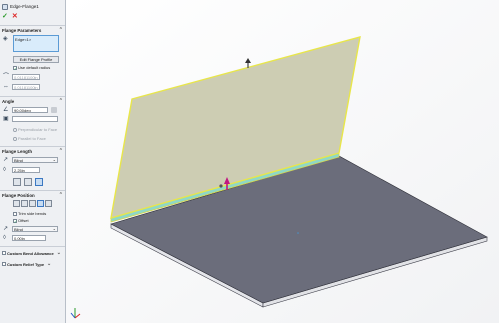 The width and height of the screenshot is (499, 323). I want to click on edge-selection-list: Edge<1>, so click(36, 43).